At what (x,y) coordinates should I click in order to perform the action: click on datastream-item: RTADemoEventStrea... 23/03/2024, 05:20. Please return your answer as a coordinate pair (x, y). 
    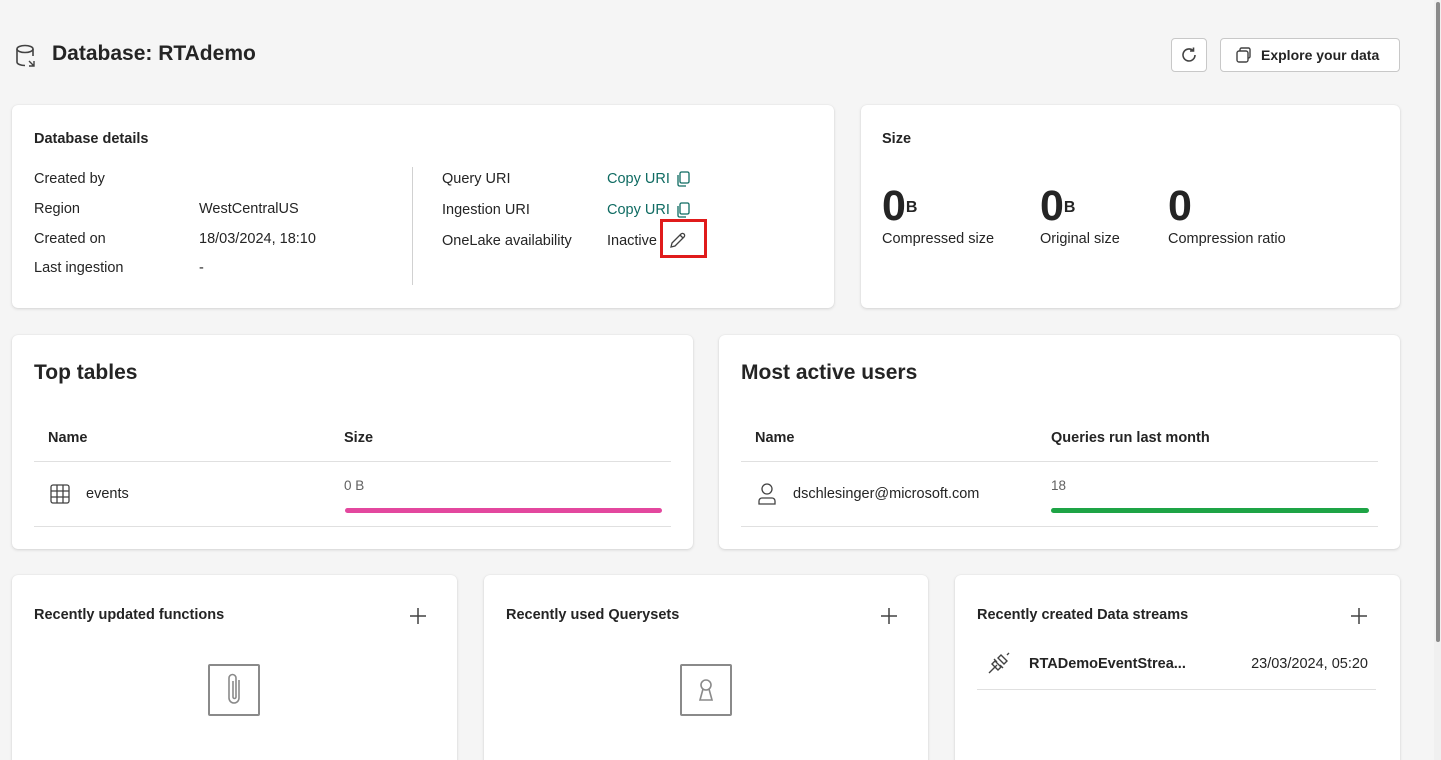
    Looking at the image, I should click on (1187, 668).